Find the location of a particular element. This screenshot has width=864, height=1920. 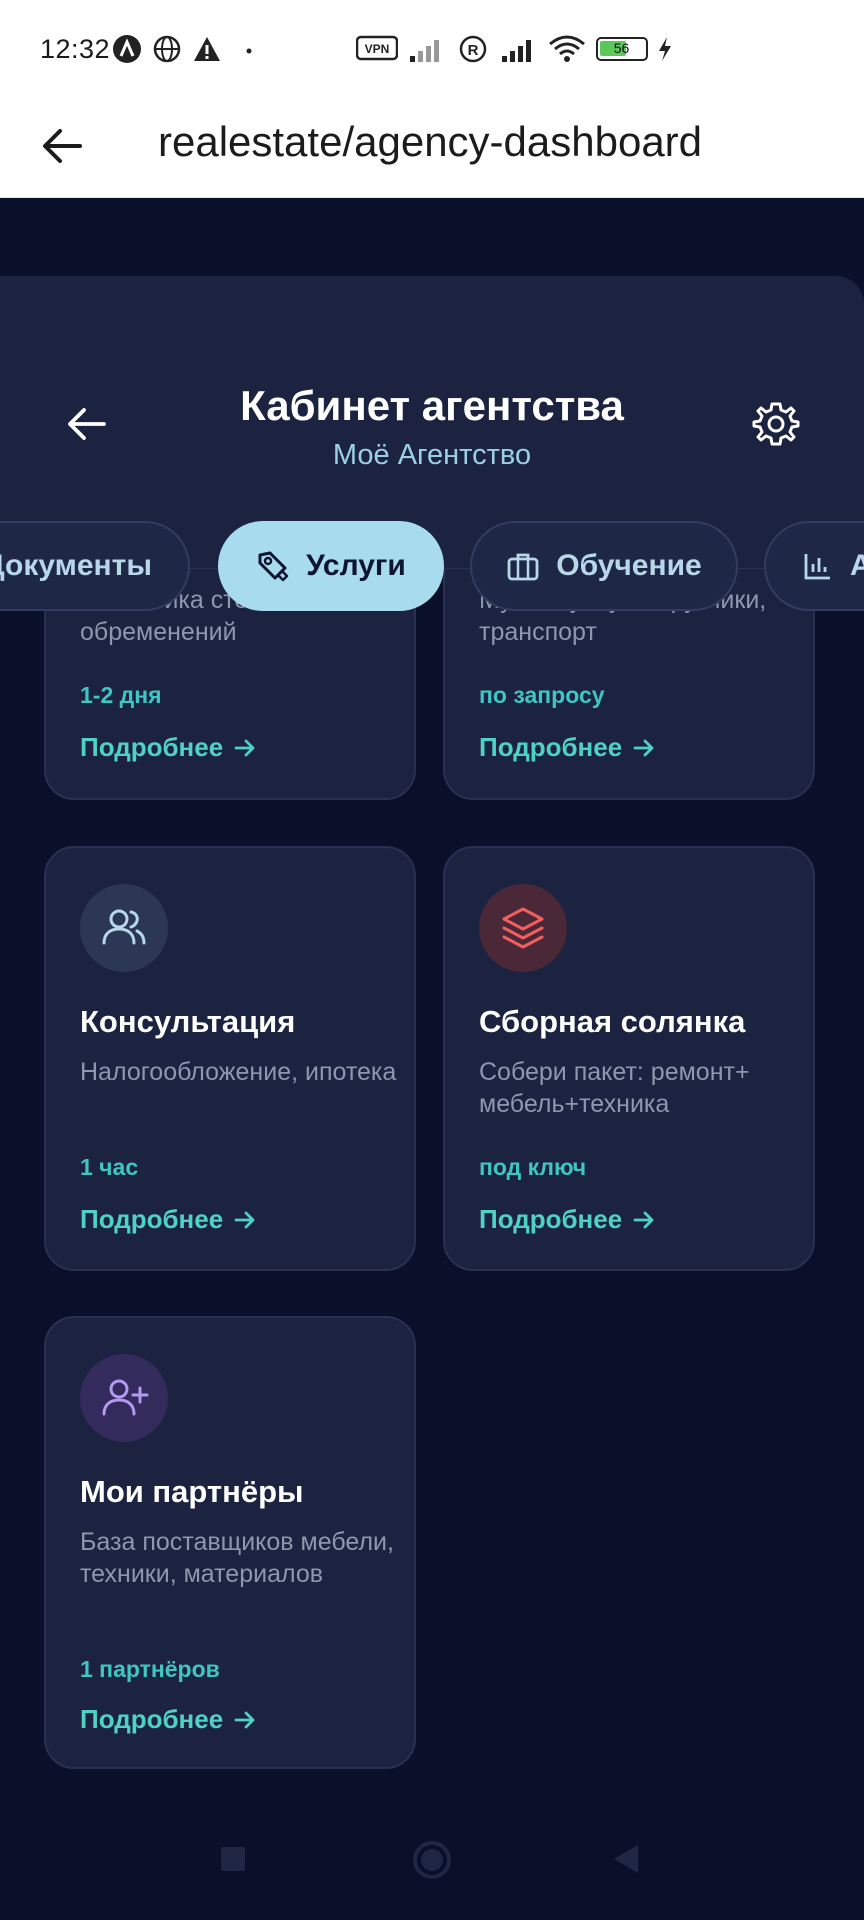

tab-services: Услуги is located at coordinates (331, 566).